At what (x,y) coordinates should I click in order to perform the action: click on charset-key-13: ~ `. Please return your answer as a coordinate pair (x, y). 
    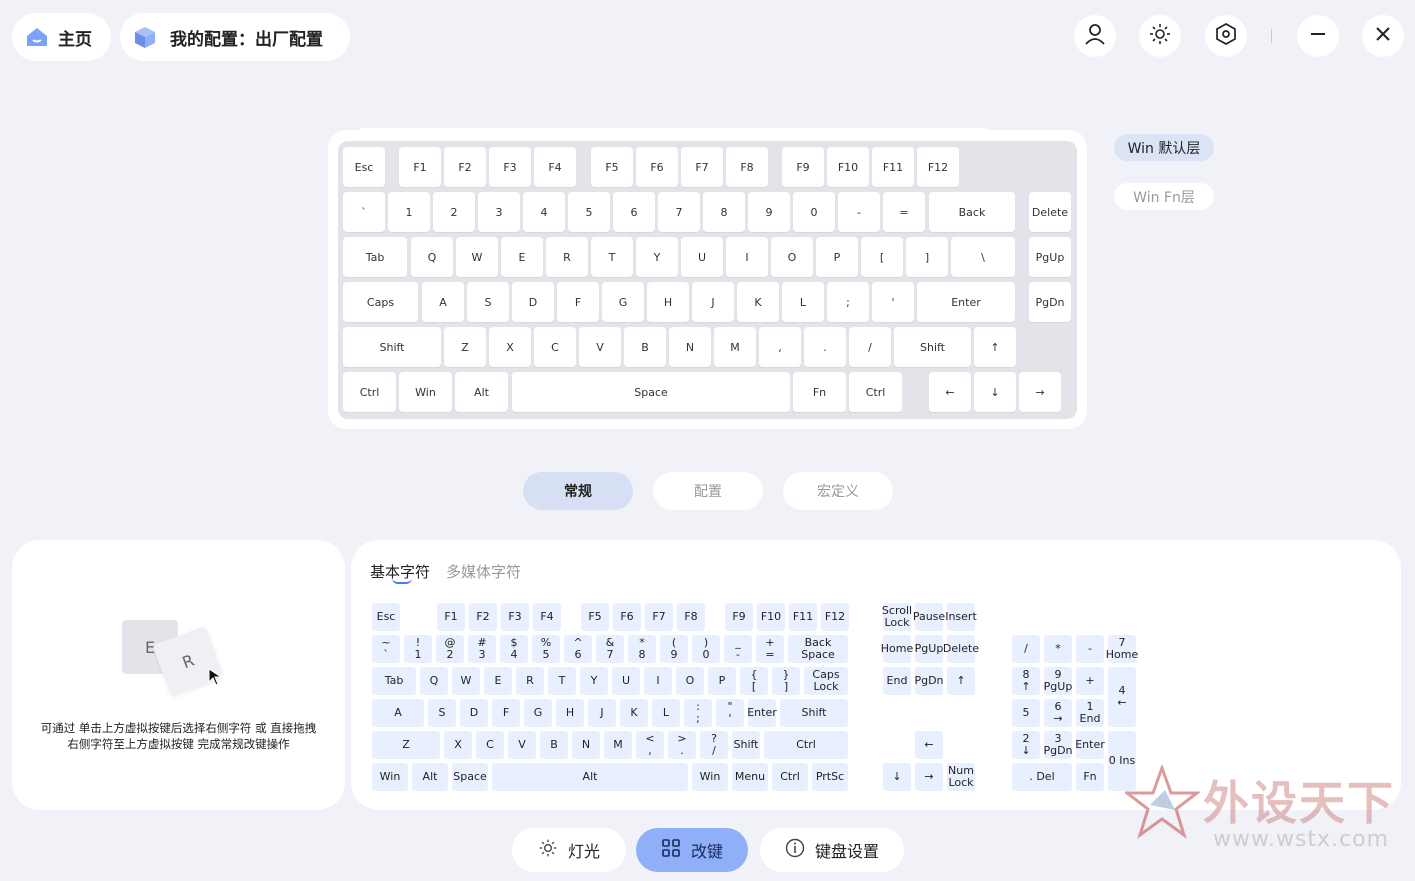
    Looking at the image, I should click on (386, 649).